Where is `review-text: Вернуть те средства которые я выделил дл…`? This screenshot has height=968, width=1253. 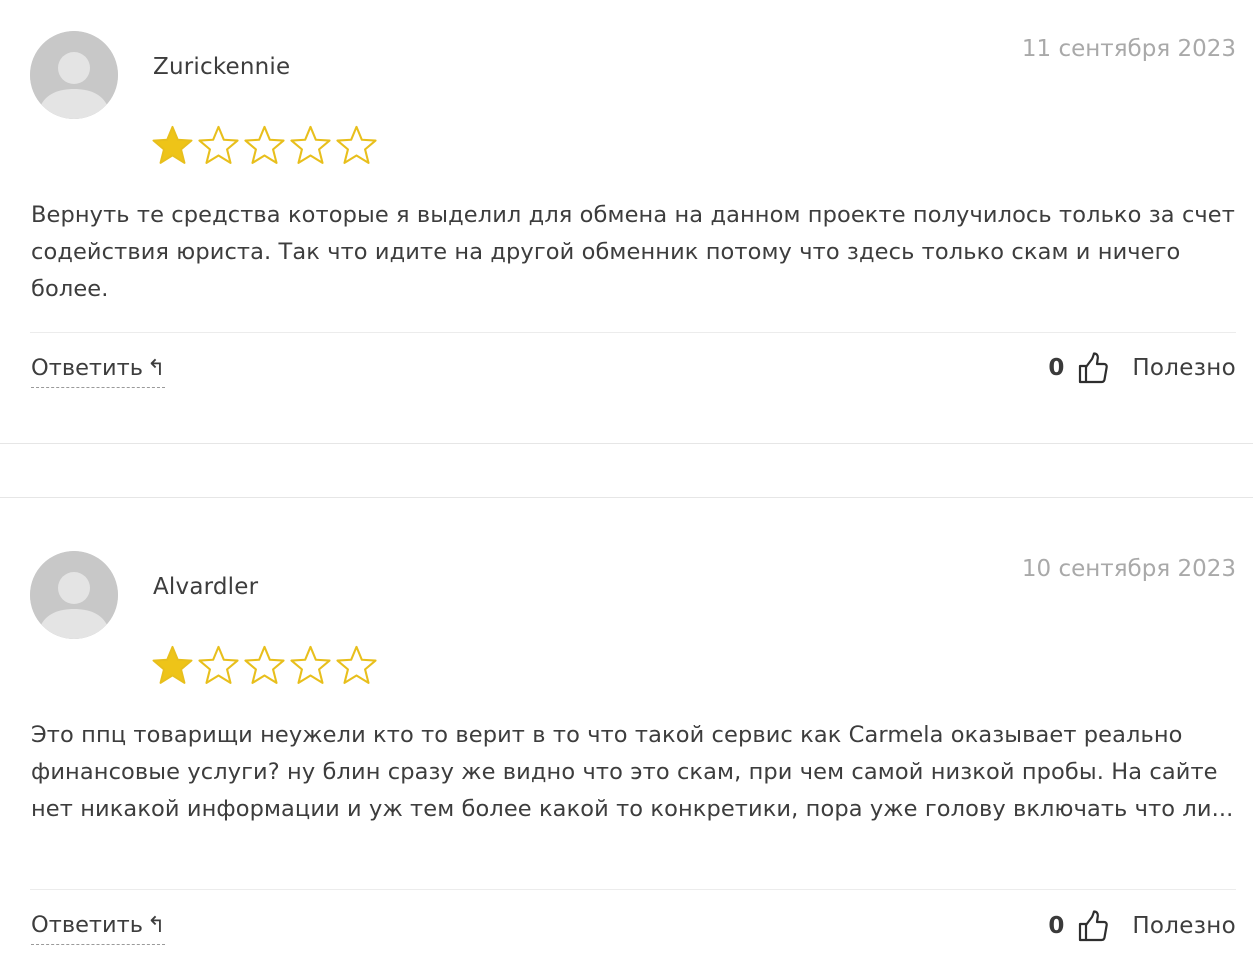
review-text: Вернуть те средства которые я выделил дл… is located at coordinates (633, 252).